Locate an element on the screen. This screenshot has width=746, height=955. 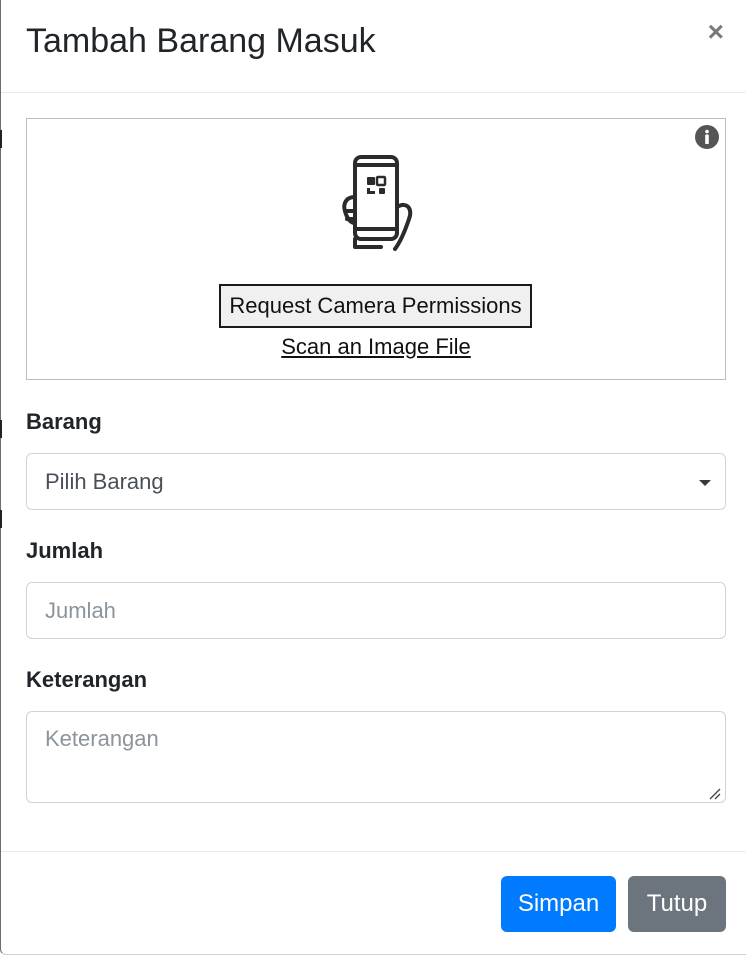
barang-label: Barang is located at coordinates (64, 421).